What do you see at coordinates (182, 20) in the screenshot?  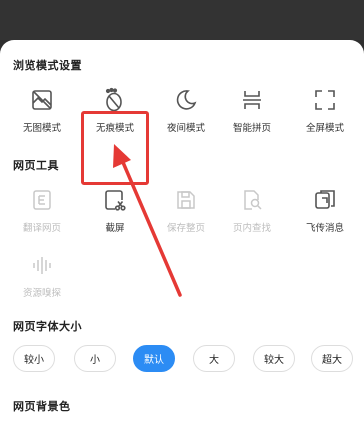 I see `dimmed-page-background` at bounding box center [182, 20].